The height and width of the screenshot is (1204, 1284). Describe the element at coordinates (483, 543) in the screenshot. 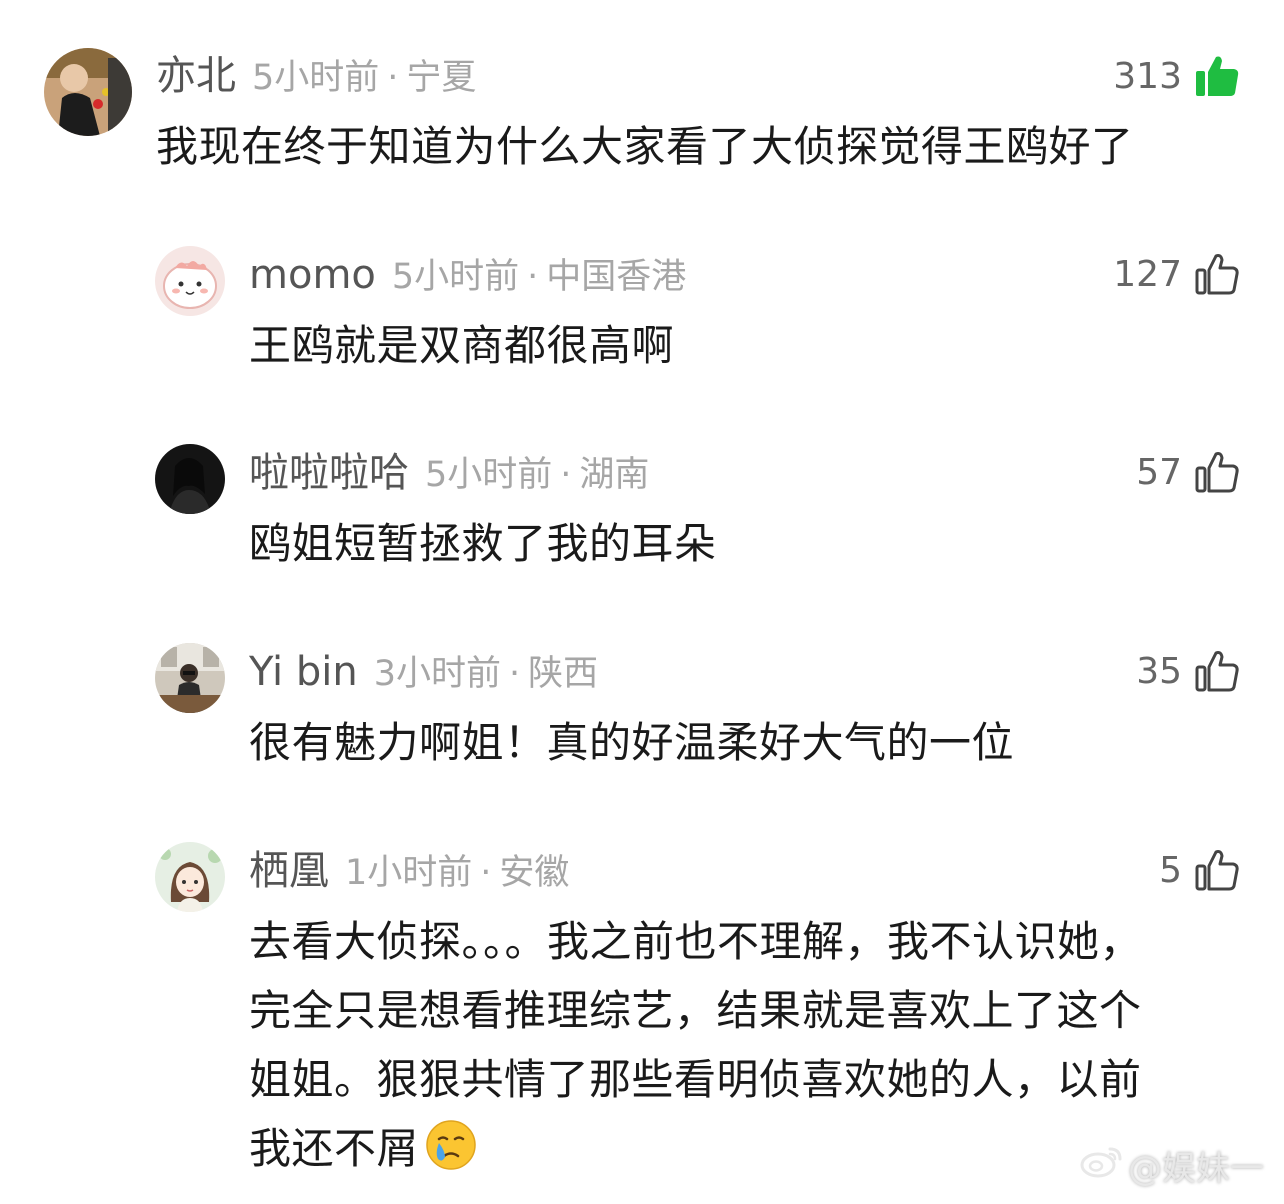

I see `comment-text: 鸥姐短暂拯救了我的耳朵` at that location.